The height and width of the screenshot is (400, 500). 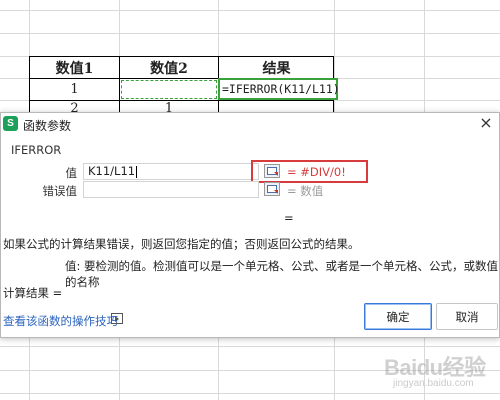 I want to click on close-icon: ×, so click(x=486, y=123).